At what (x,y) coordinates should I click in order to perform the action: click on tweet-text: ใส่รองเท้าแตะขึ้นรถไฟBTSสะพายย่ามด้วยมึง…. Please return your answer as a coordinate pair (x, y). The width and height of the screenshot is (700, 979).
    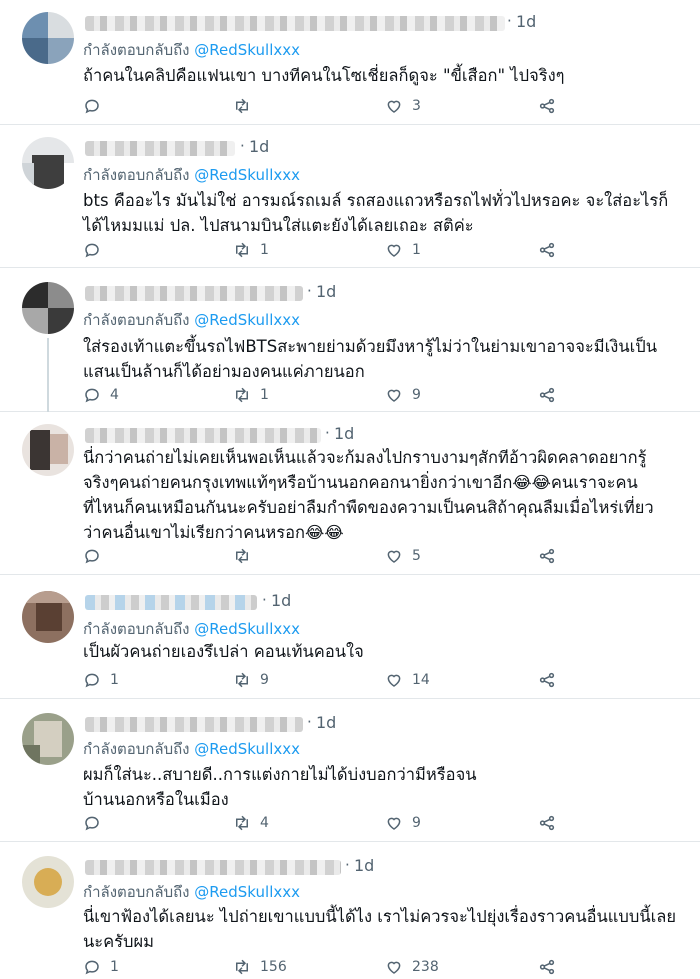
    Looking at the image, I should click on (370, 359).